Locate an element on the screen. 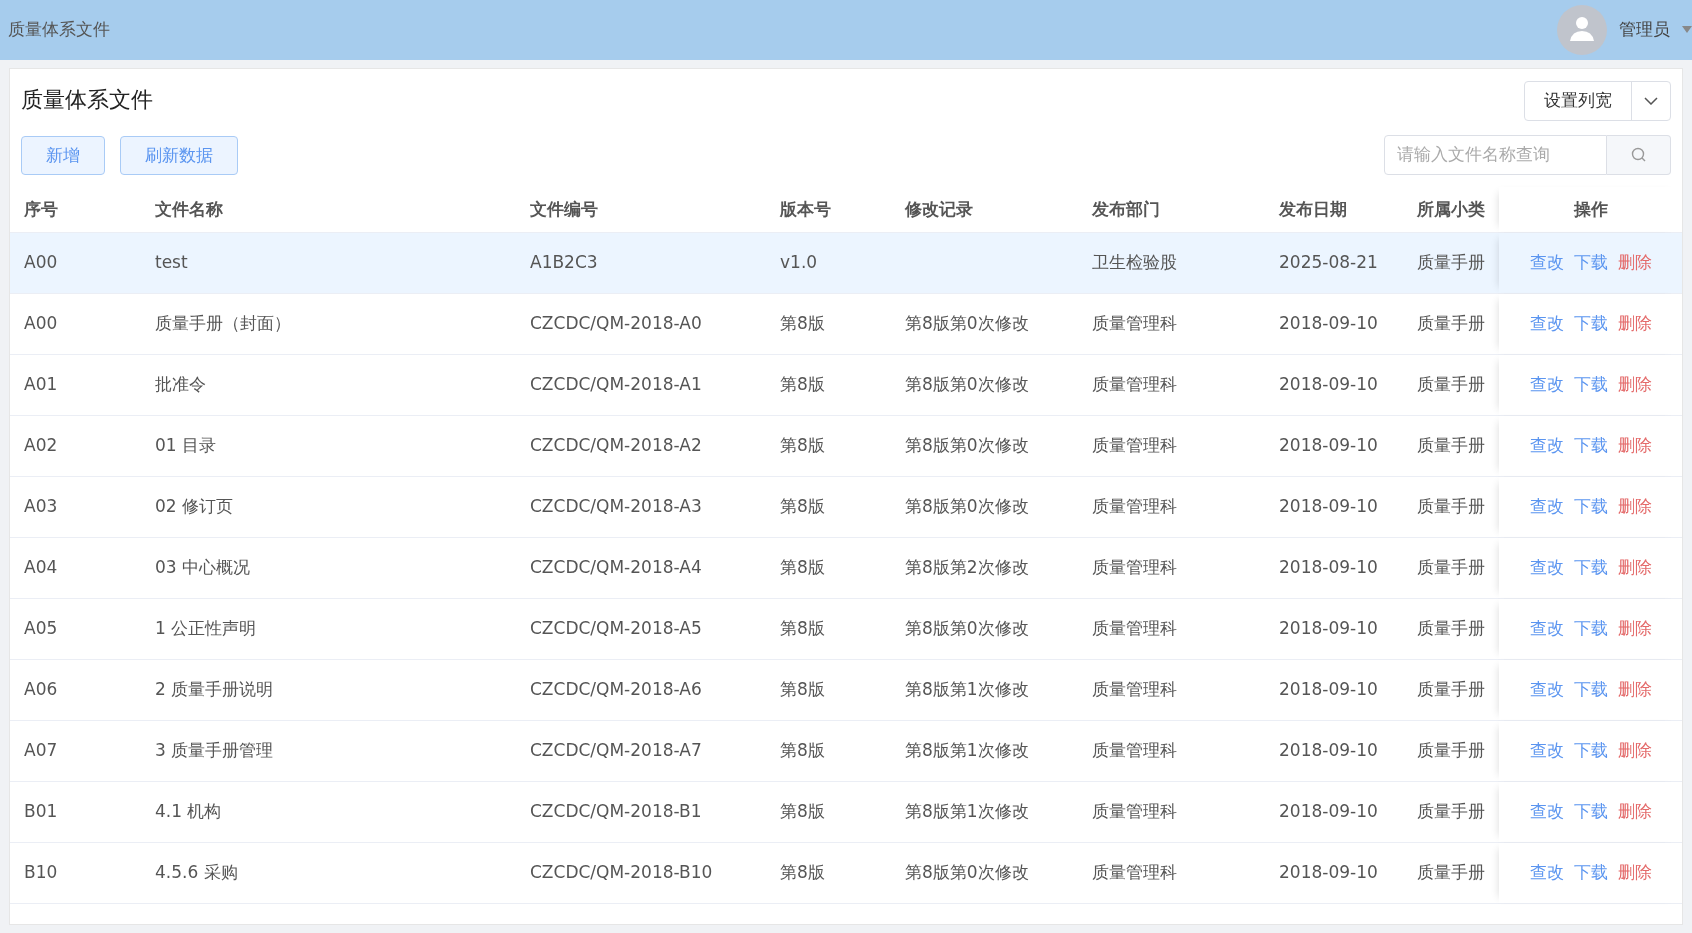 This screenshot has width=1692, height=933. table-row: A01 批准令 CZCDC/QM-2018-A1 第8版 第8版第0次修改 质量管理科 2018-09-10 质量手册 查改 下载 删除 is located at coordinates (846, 385).